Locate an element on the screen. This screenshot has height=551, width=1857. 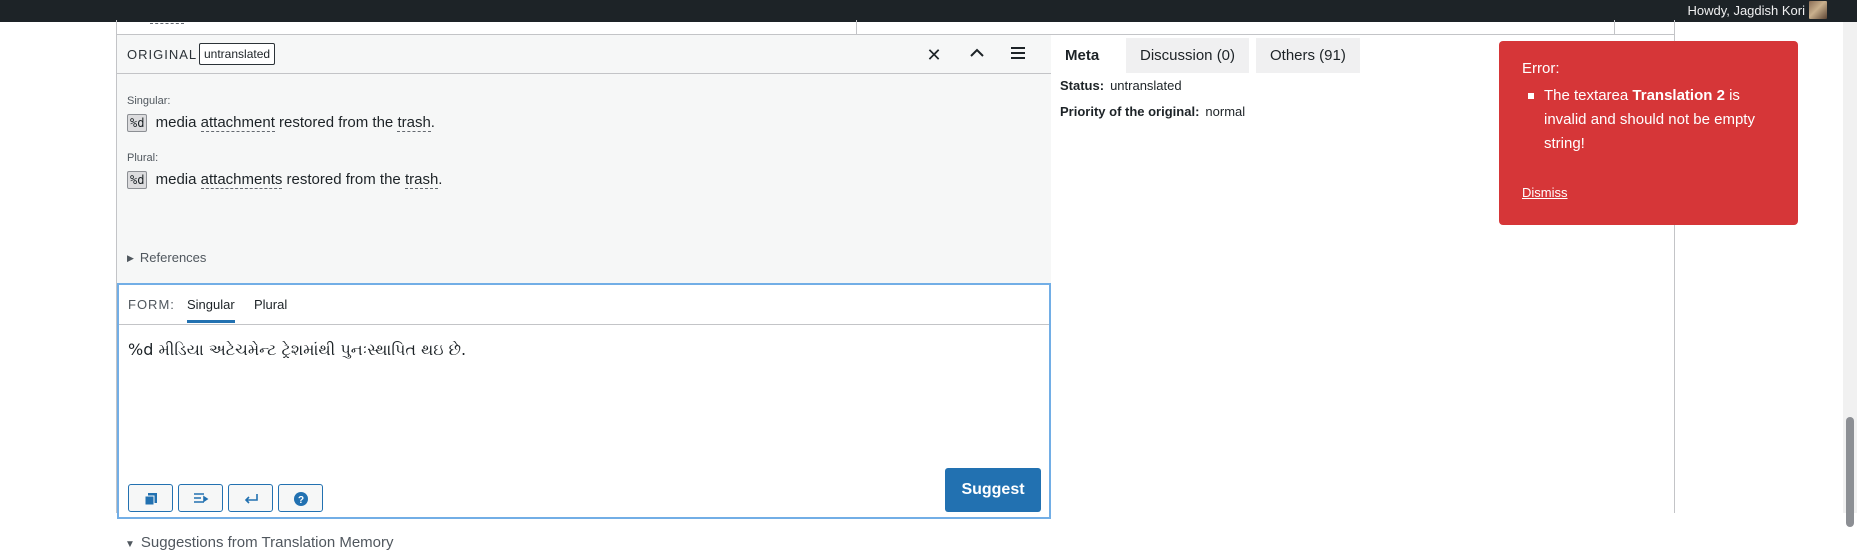
tab-meta: Meta is located at coordinates (1082, 55).